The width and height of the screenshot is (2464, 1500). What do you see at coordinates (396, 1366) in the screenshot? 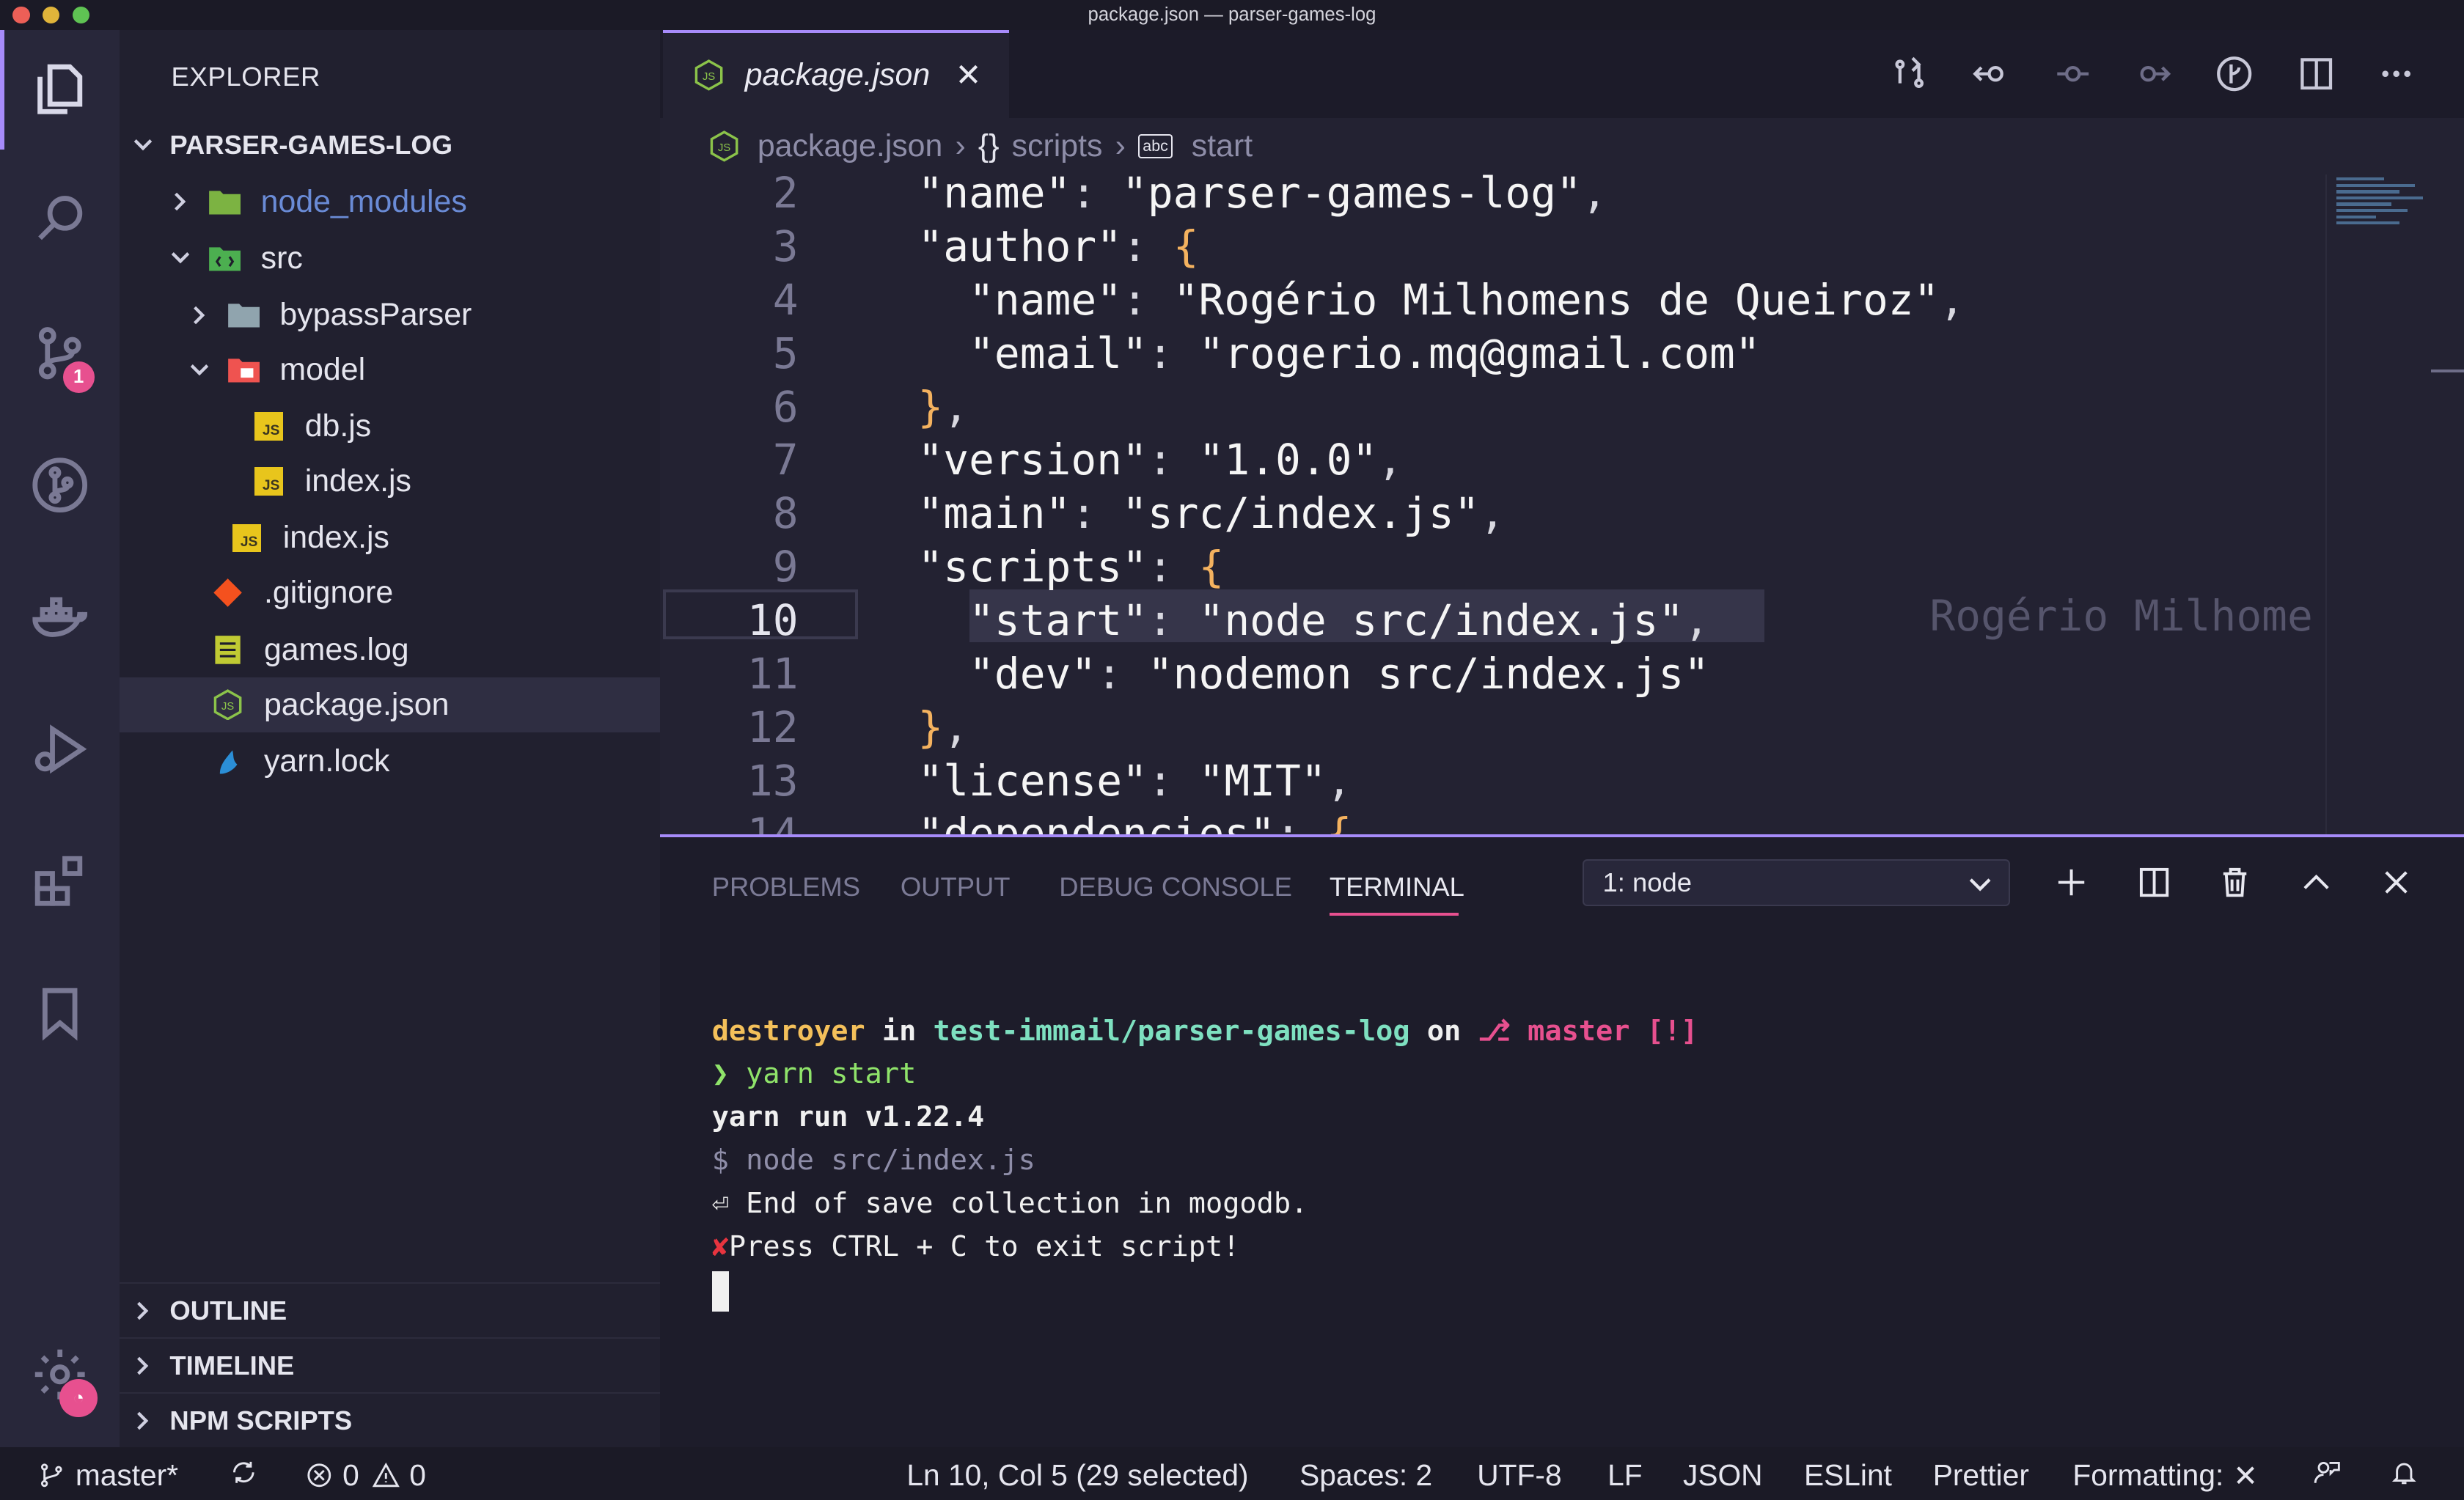
I see `timeline-section: TIMELINE` at bounding box center [396, 1366].